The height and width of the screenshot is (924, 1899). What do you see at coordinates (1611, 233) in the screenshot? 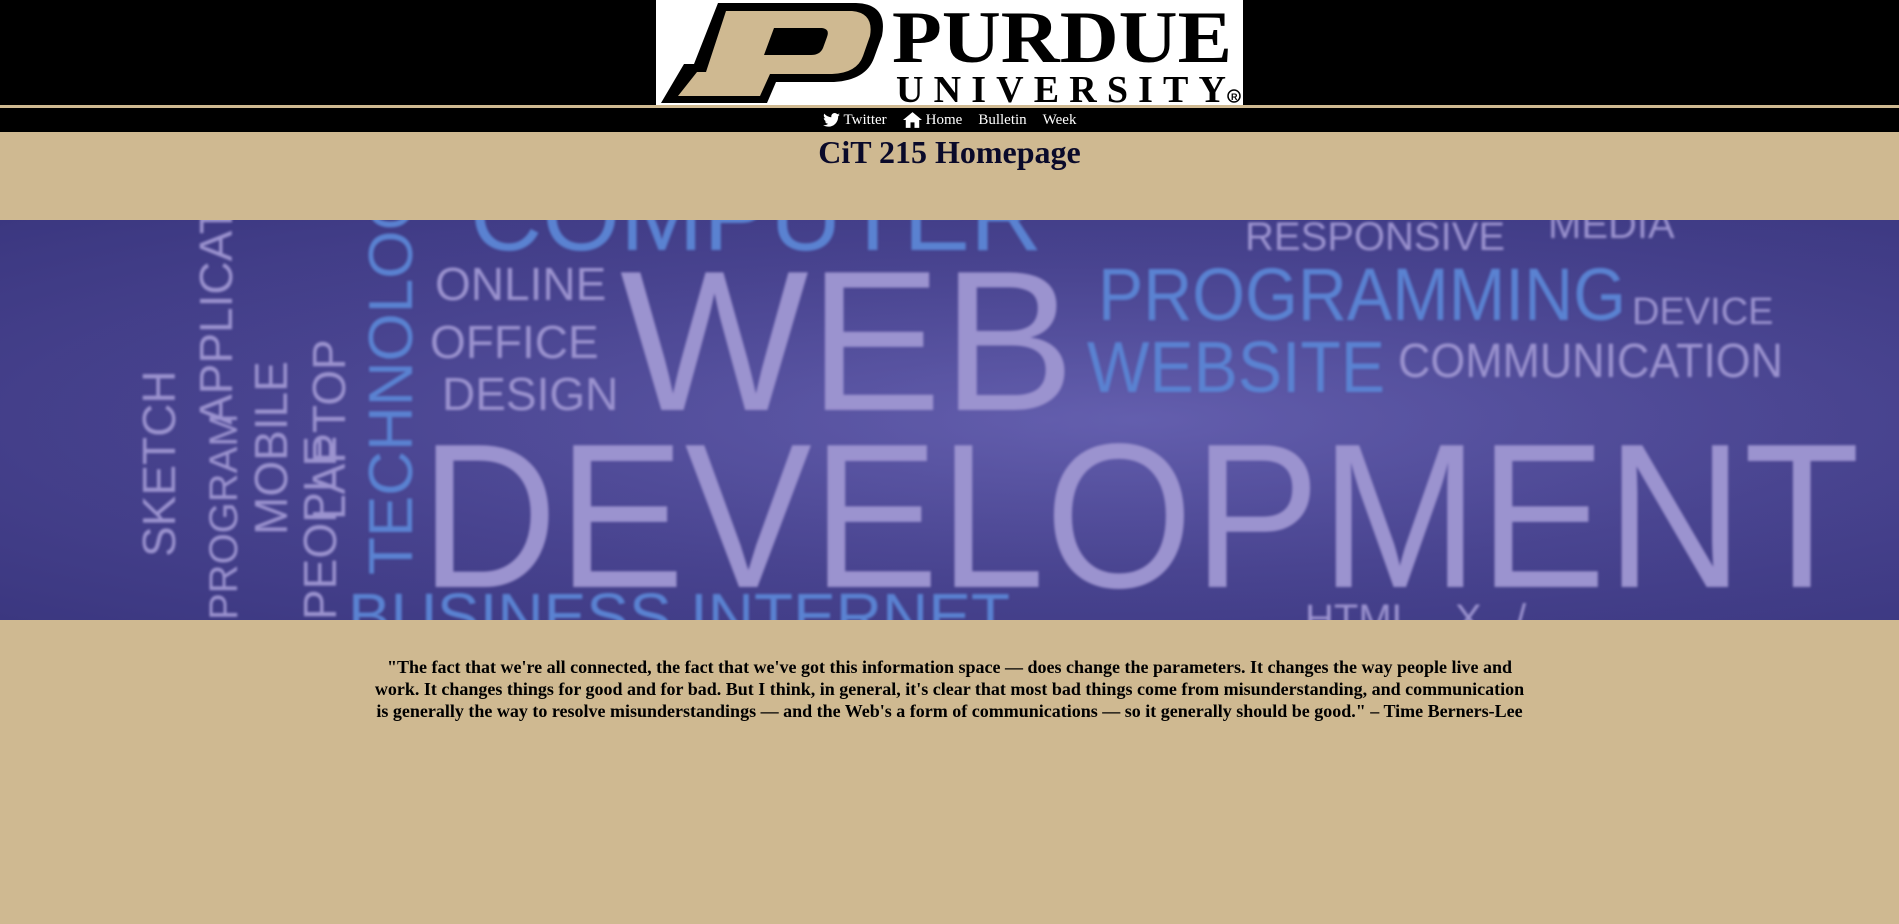
I see `banner-word: MEDIA` at bounding box center [1611, 233].